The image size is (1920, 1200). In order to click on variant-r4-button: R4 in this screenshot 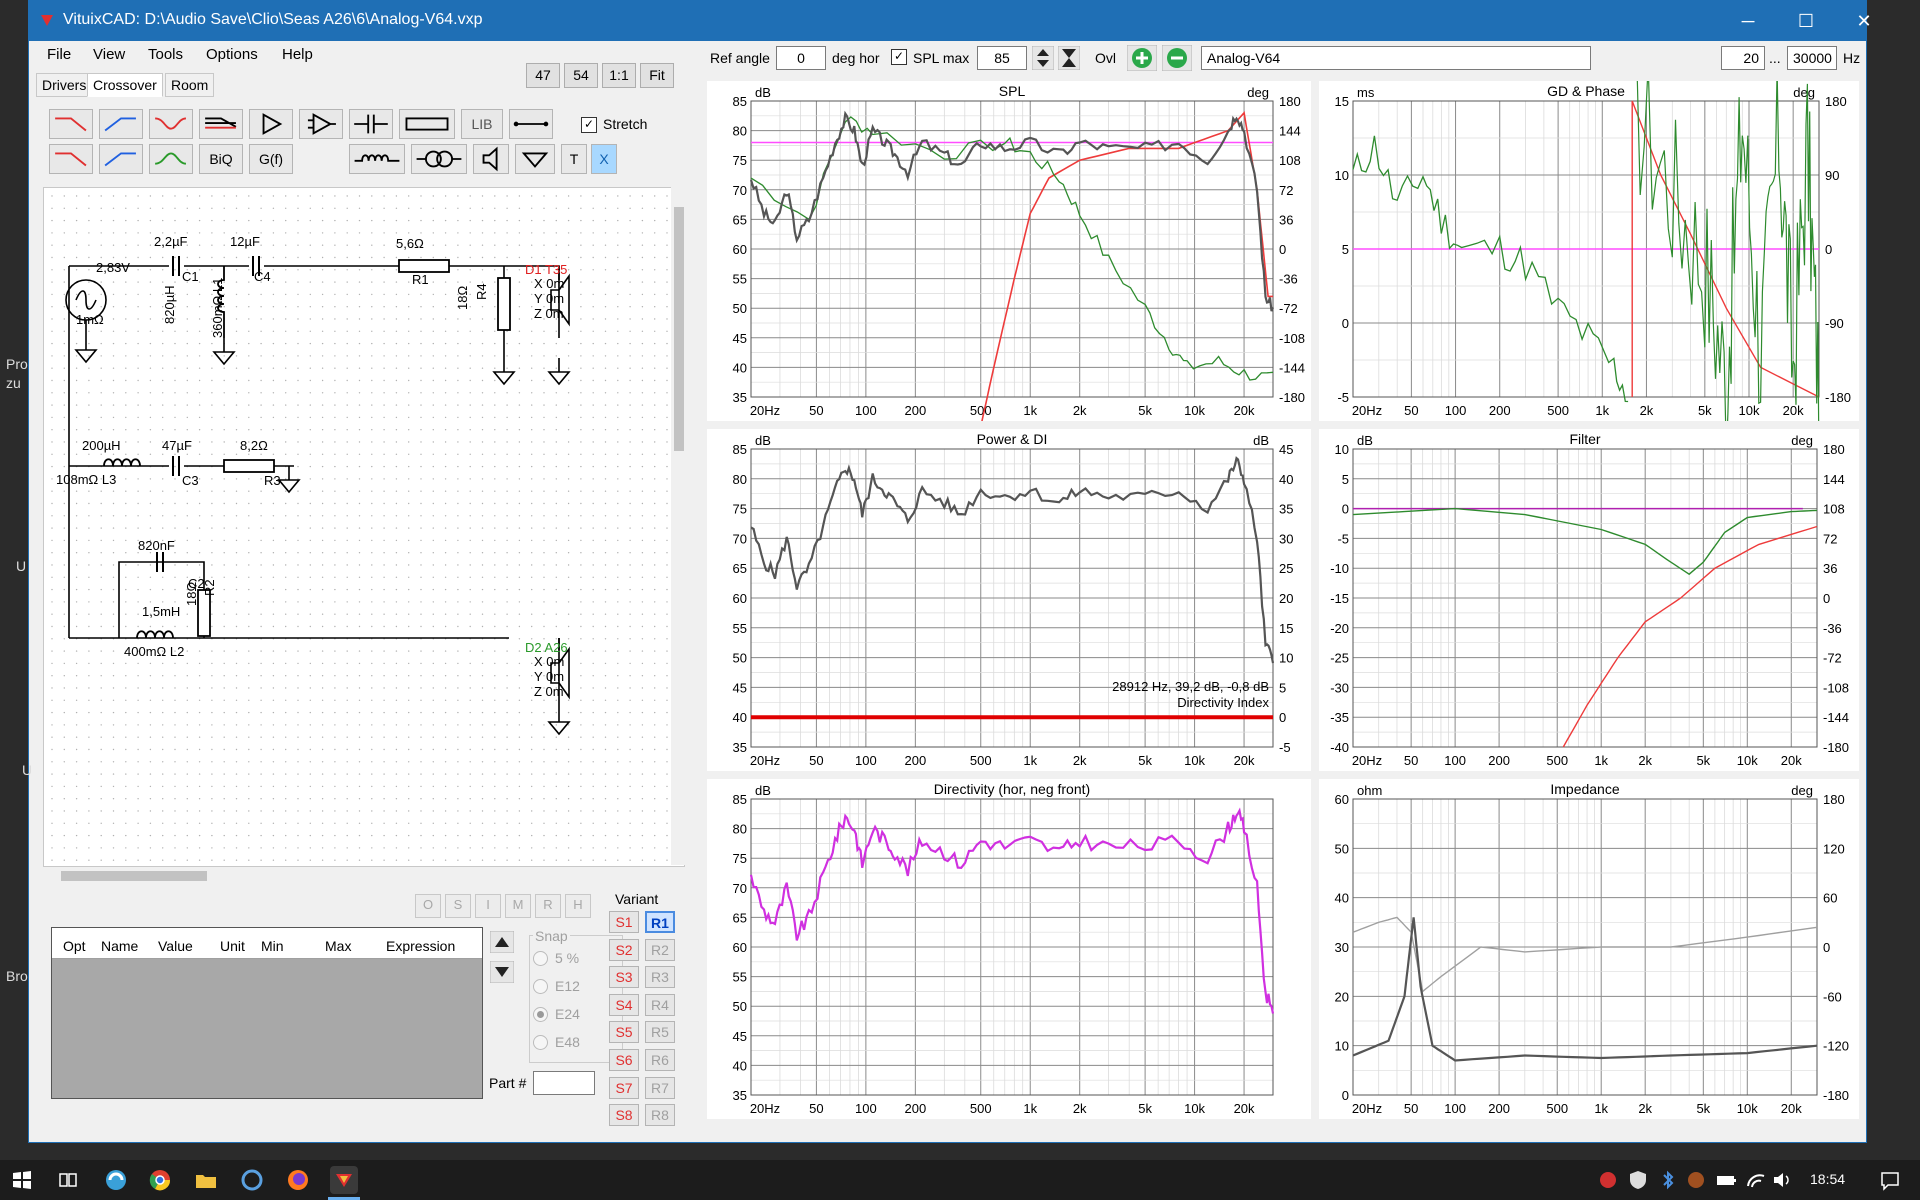, I will do `click(660, 1004)`.